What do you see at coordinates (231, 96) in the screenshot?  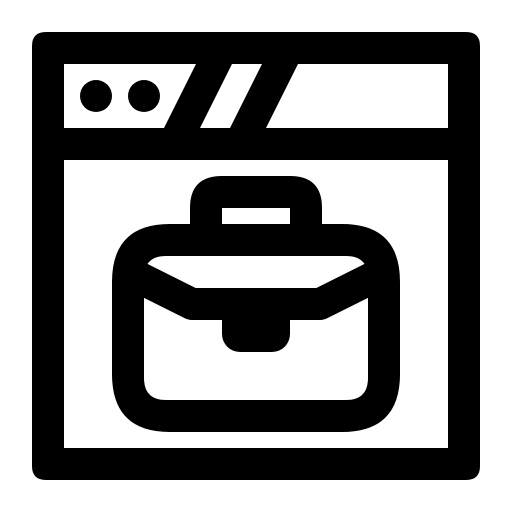 I see `title-bar-slashes-icon` at bounding box center [231, 96].